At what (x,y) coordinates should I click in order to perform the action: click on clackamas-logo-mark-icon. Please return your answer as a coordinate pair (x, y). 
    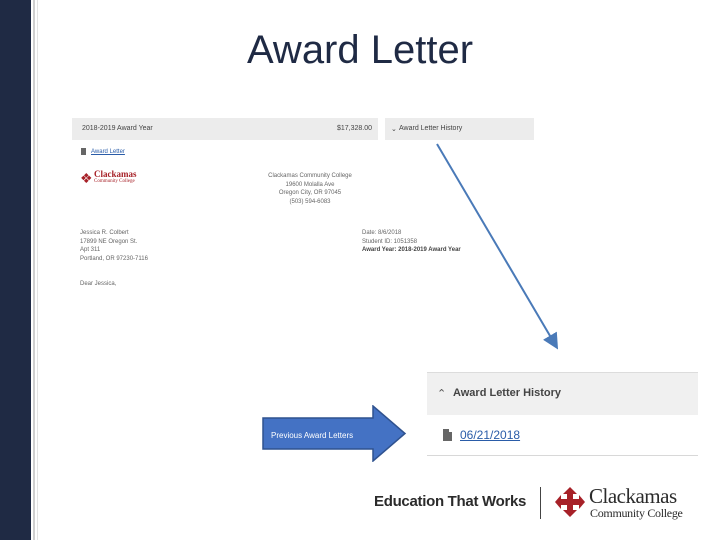
    Looking at the image, I should click on (570, 502).